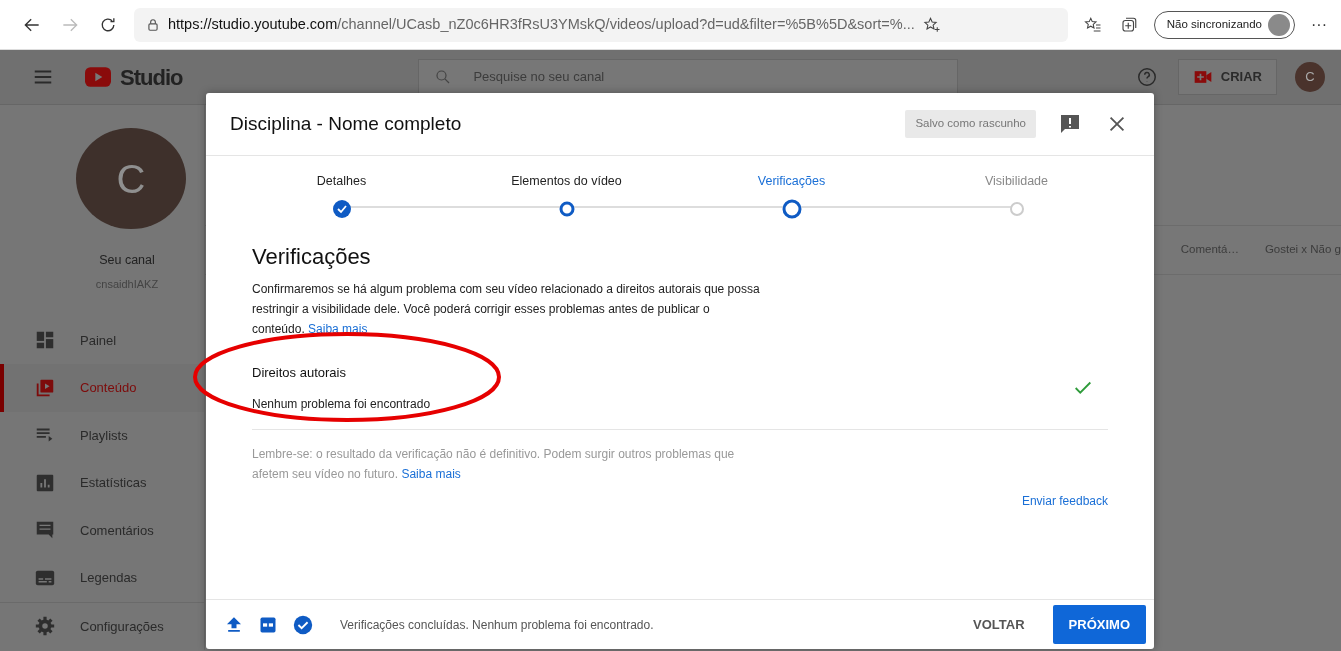 This screenshot has width=1341, height=651. I want to click on logo-text: Studio, so click(151, 77).